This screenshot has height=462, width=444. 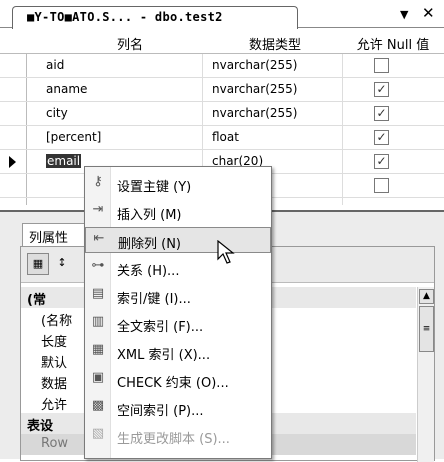 What do you see at coordinates (57, 235) in the screenshot?
I see `tab-column-properties: 列属性` at bounding box center [57, 235].